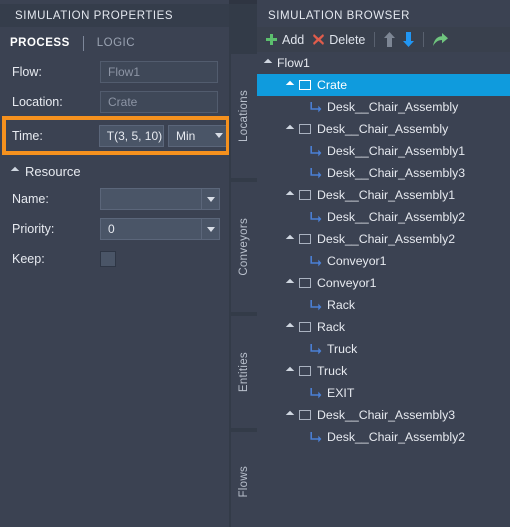 This screenshot has width=510, height=527. What do you see at coordinates (15, 171) in the screenshot?
I see `collapse-triangle-icon` at bounding box center [15, 171].